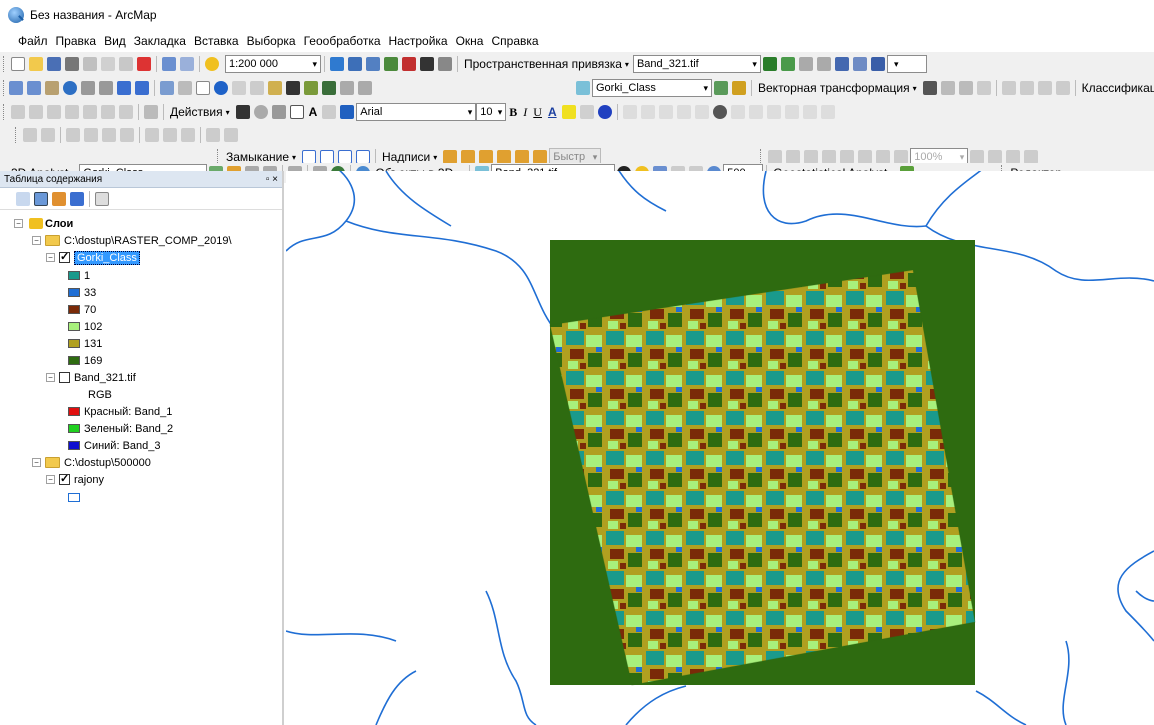 The width and height of the screenshot is (1154, 725). I want to click on catalog-icon, so click(373, 64).